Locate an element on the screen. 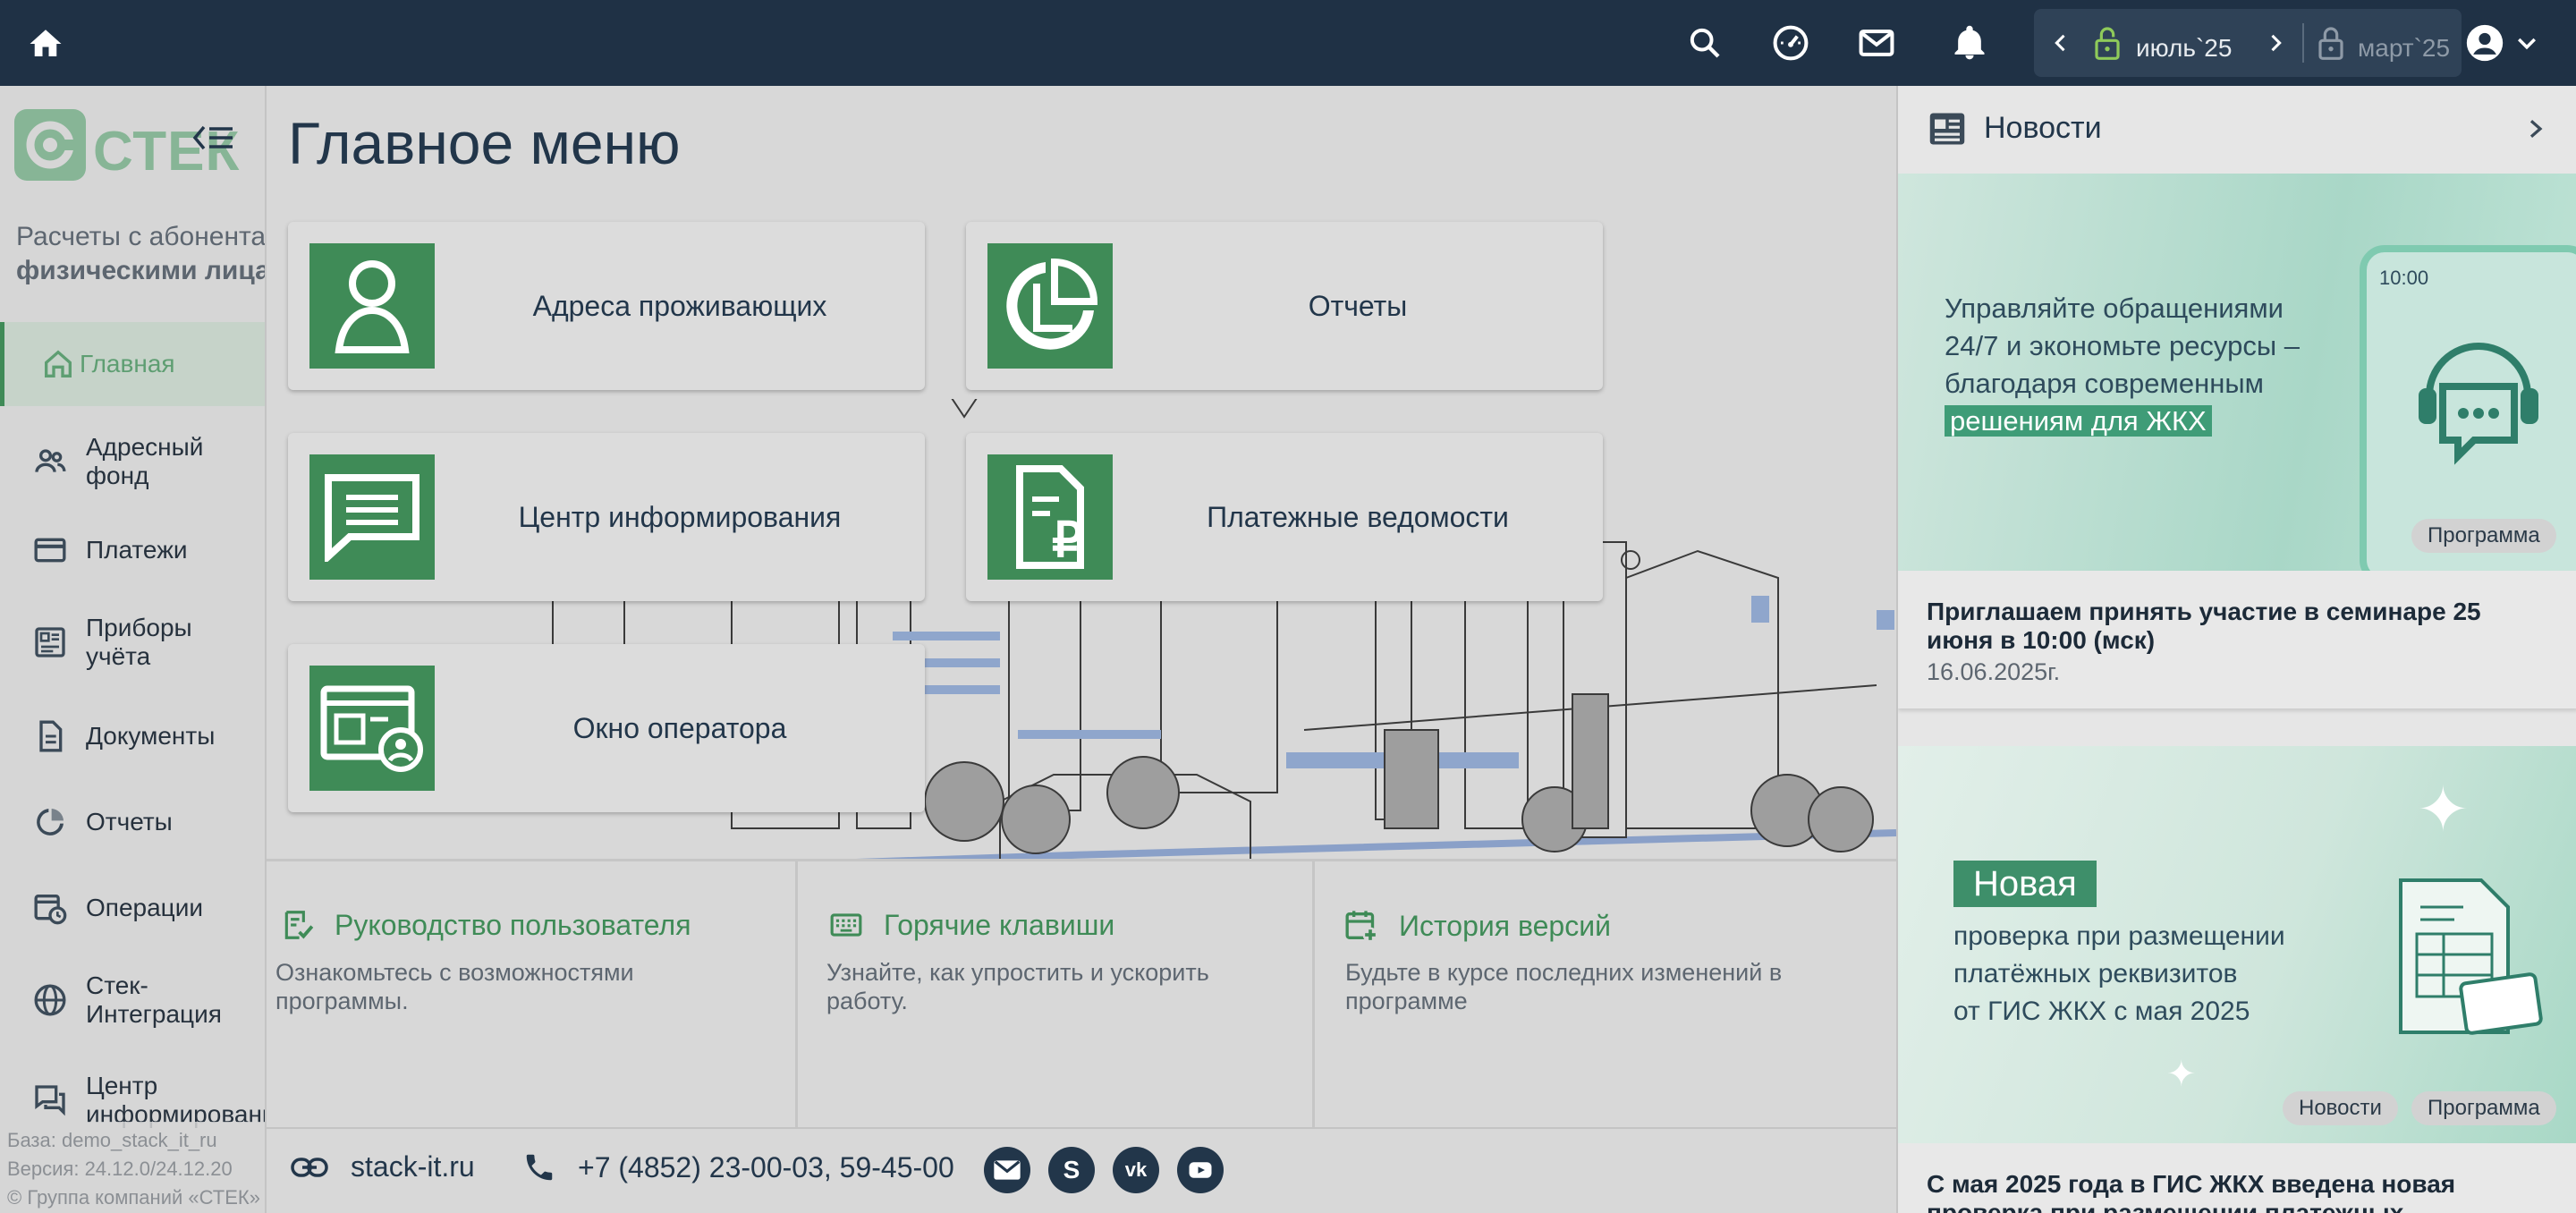 The height and width of the screenshot is (1213, 2576). org-title: Расчеты с абонентами is located at coordinates (141, 236).